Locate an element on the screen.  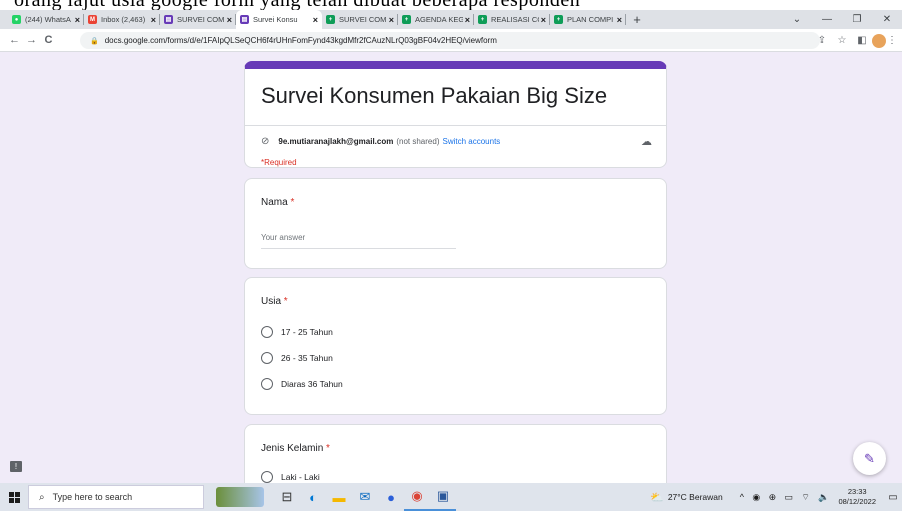
clock: 23:33 08/12/2022 is located at coordinates (857, 497).